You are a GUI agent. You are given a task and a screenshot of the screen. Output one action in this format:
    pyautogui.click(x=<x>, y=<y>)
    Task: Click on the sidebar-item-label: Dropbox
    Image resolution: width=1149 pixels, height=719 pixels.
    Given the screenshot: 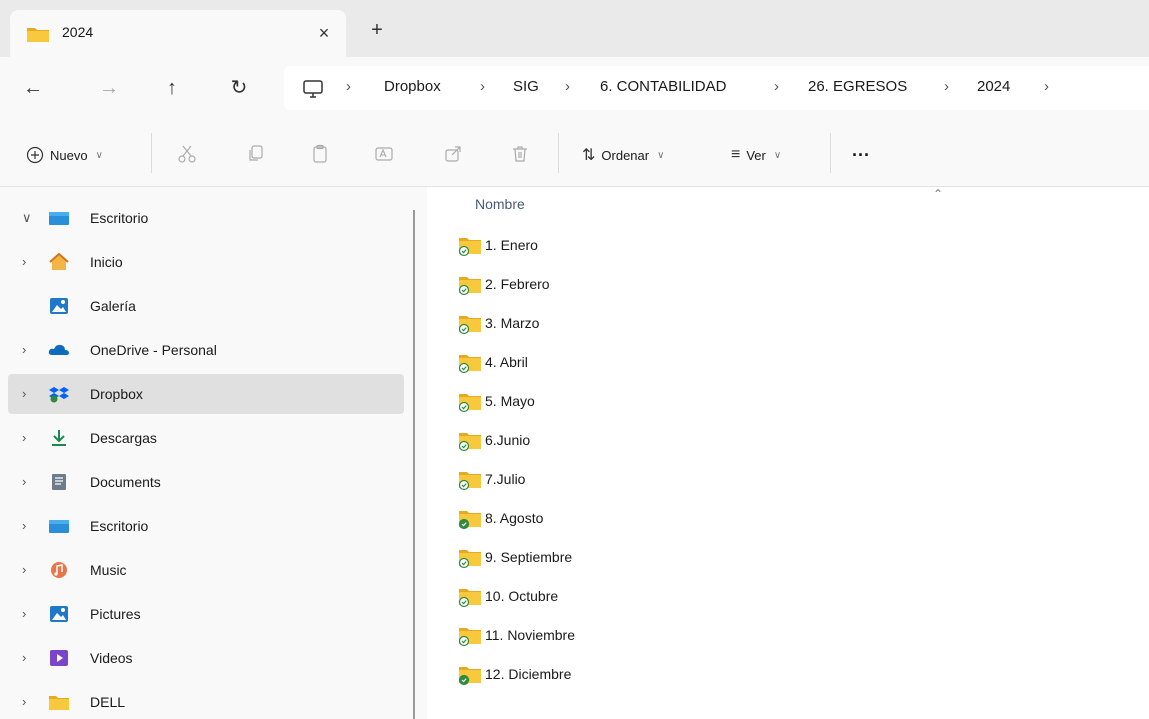 What is the action you would take?
    pyautogui.click(x=116, y=394)
    